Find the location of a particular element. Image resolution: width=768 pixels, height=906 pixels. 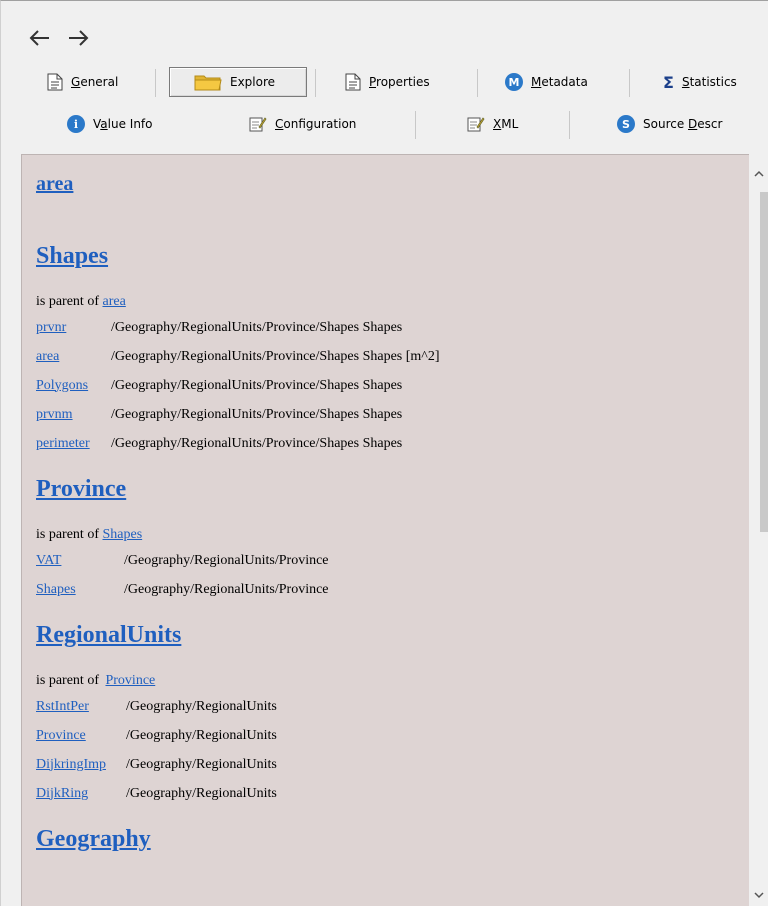

tab-value-info-label: Value Info is located at coordinates (123, 124).